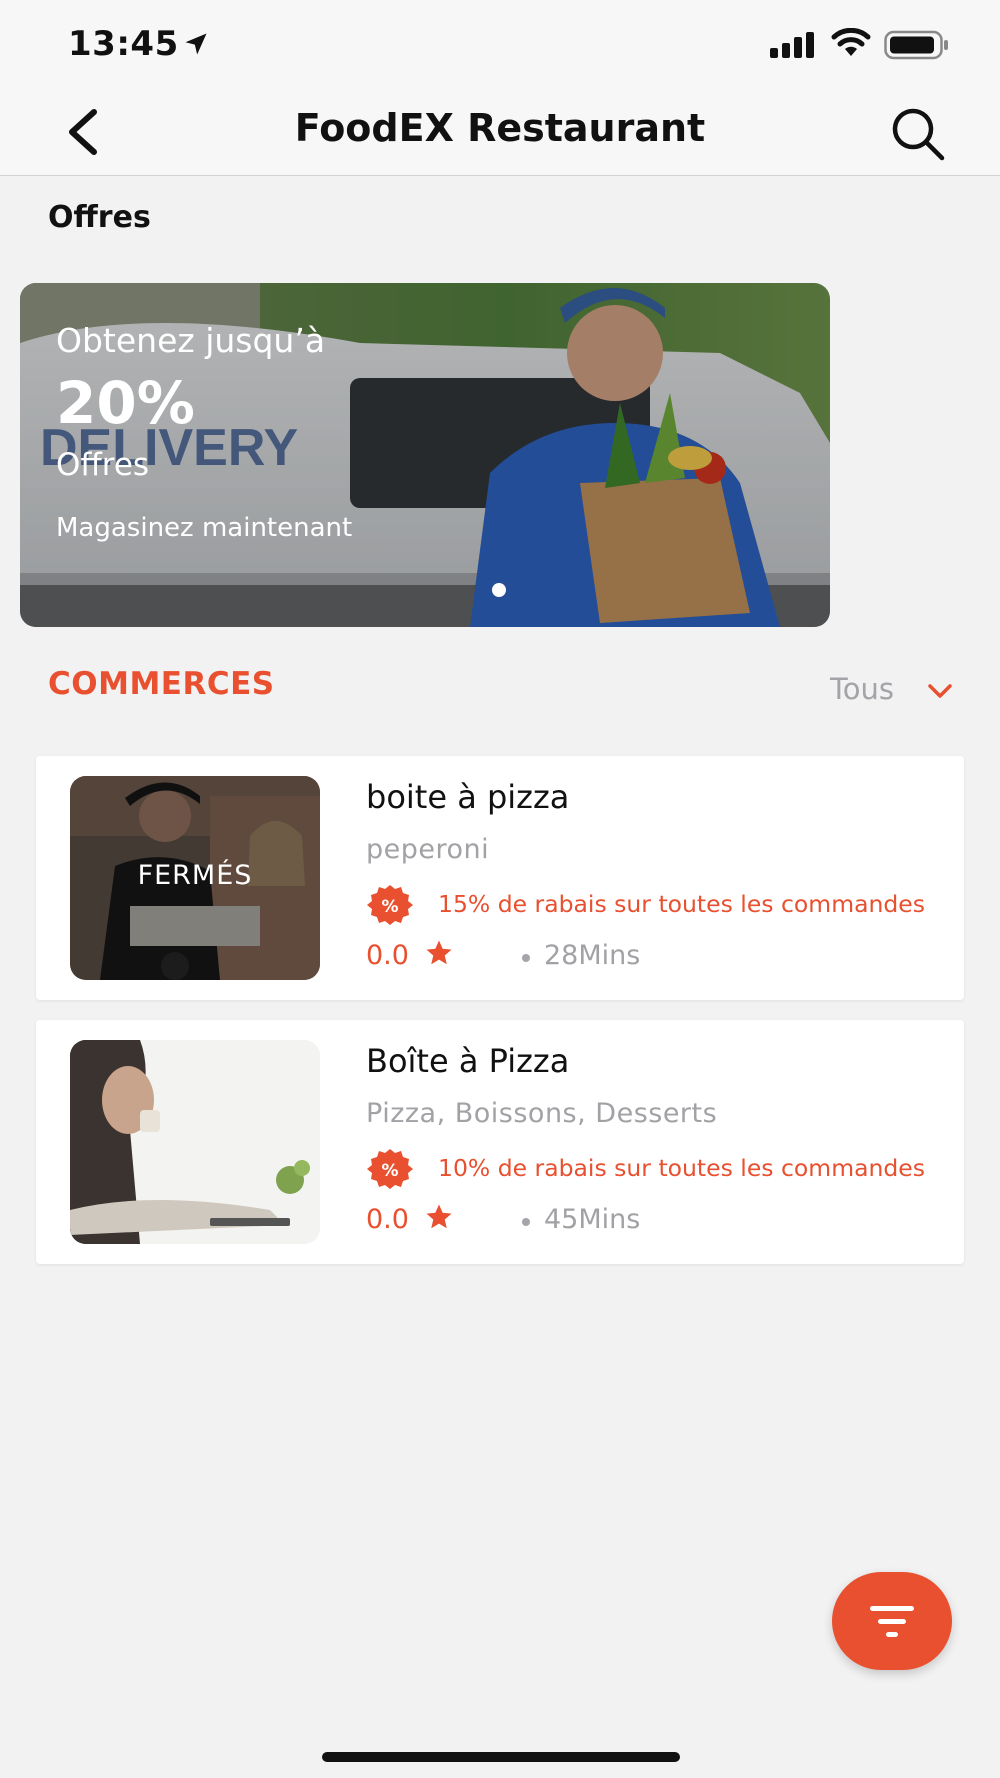 The width and height of the screenshot is (1000, 1778). Describe the element at coordinates (501, 1757) in the screenshot. I see `home-indicator` at that location.